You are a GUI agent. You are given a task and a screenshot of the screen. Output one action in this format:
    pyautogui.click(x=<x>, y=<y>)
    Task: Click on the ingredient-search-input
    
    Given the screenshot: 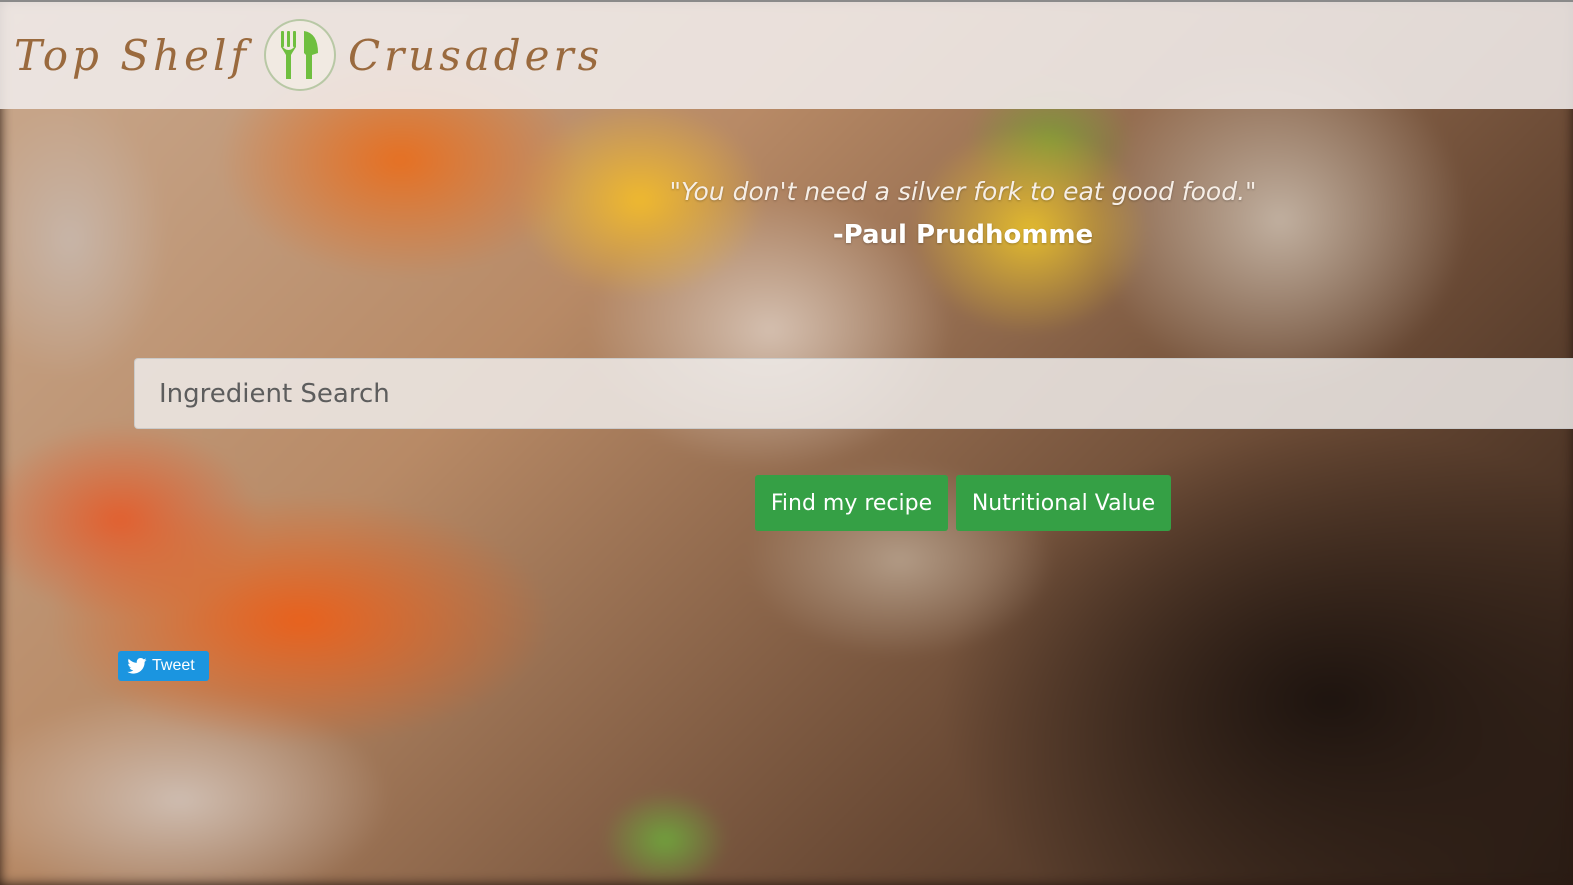 What is the action you would take?
    pyautogui.click(x=853, y=393)
    